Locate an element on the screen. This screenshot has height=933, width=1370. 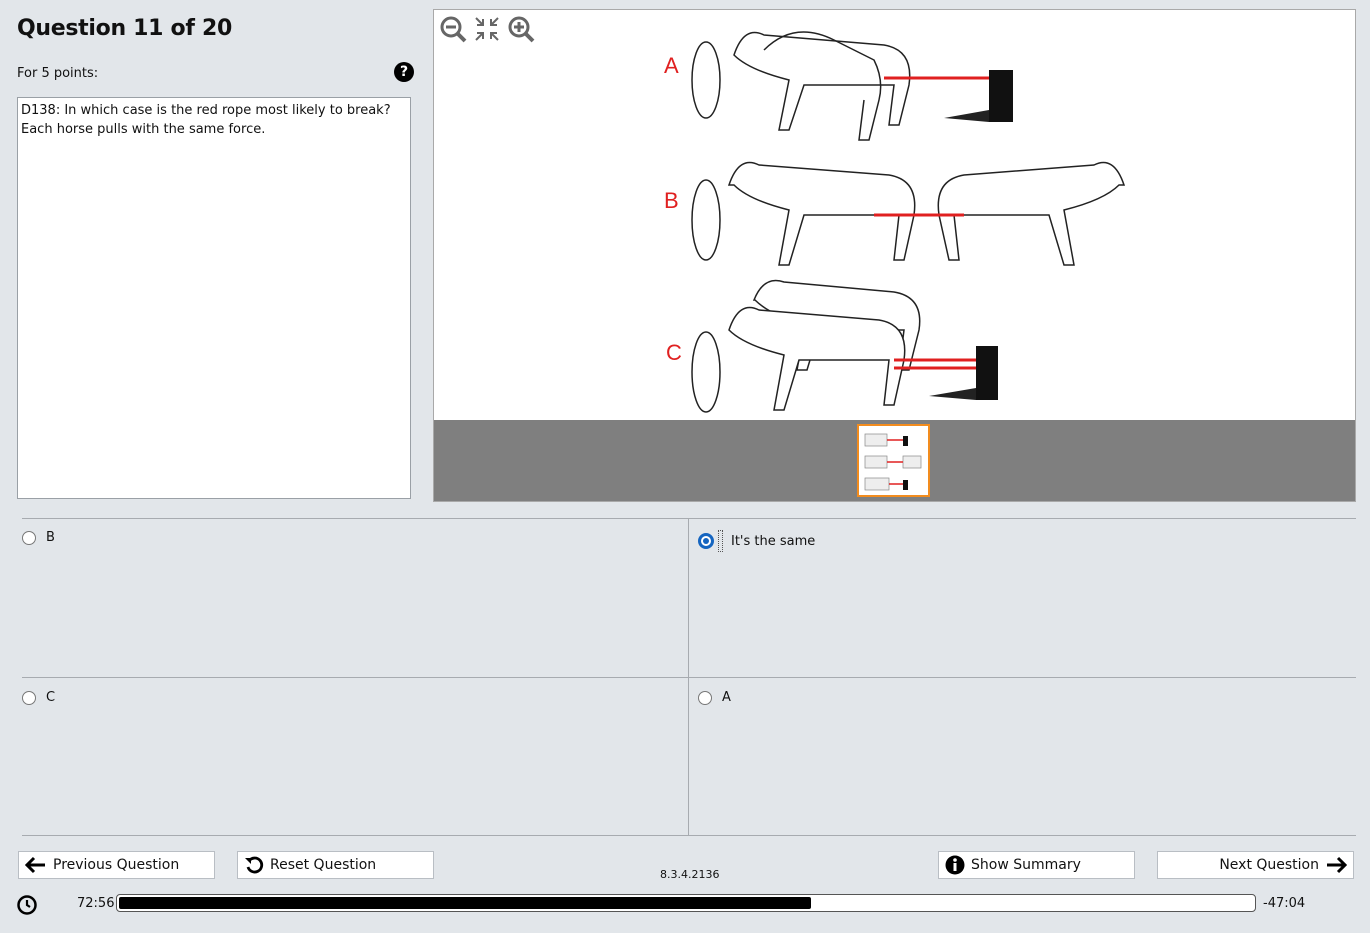
reset-question-button: Reset Question is located at coordinates (335, 865).